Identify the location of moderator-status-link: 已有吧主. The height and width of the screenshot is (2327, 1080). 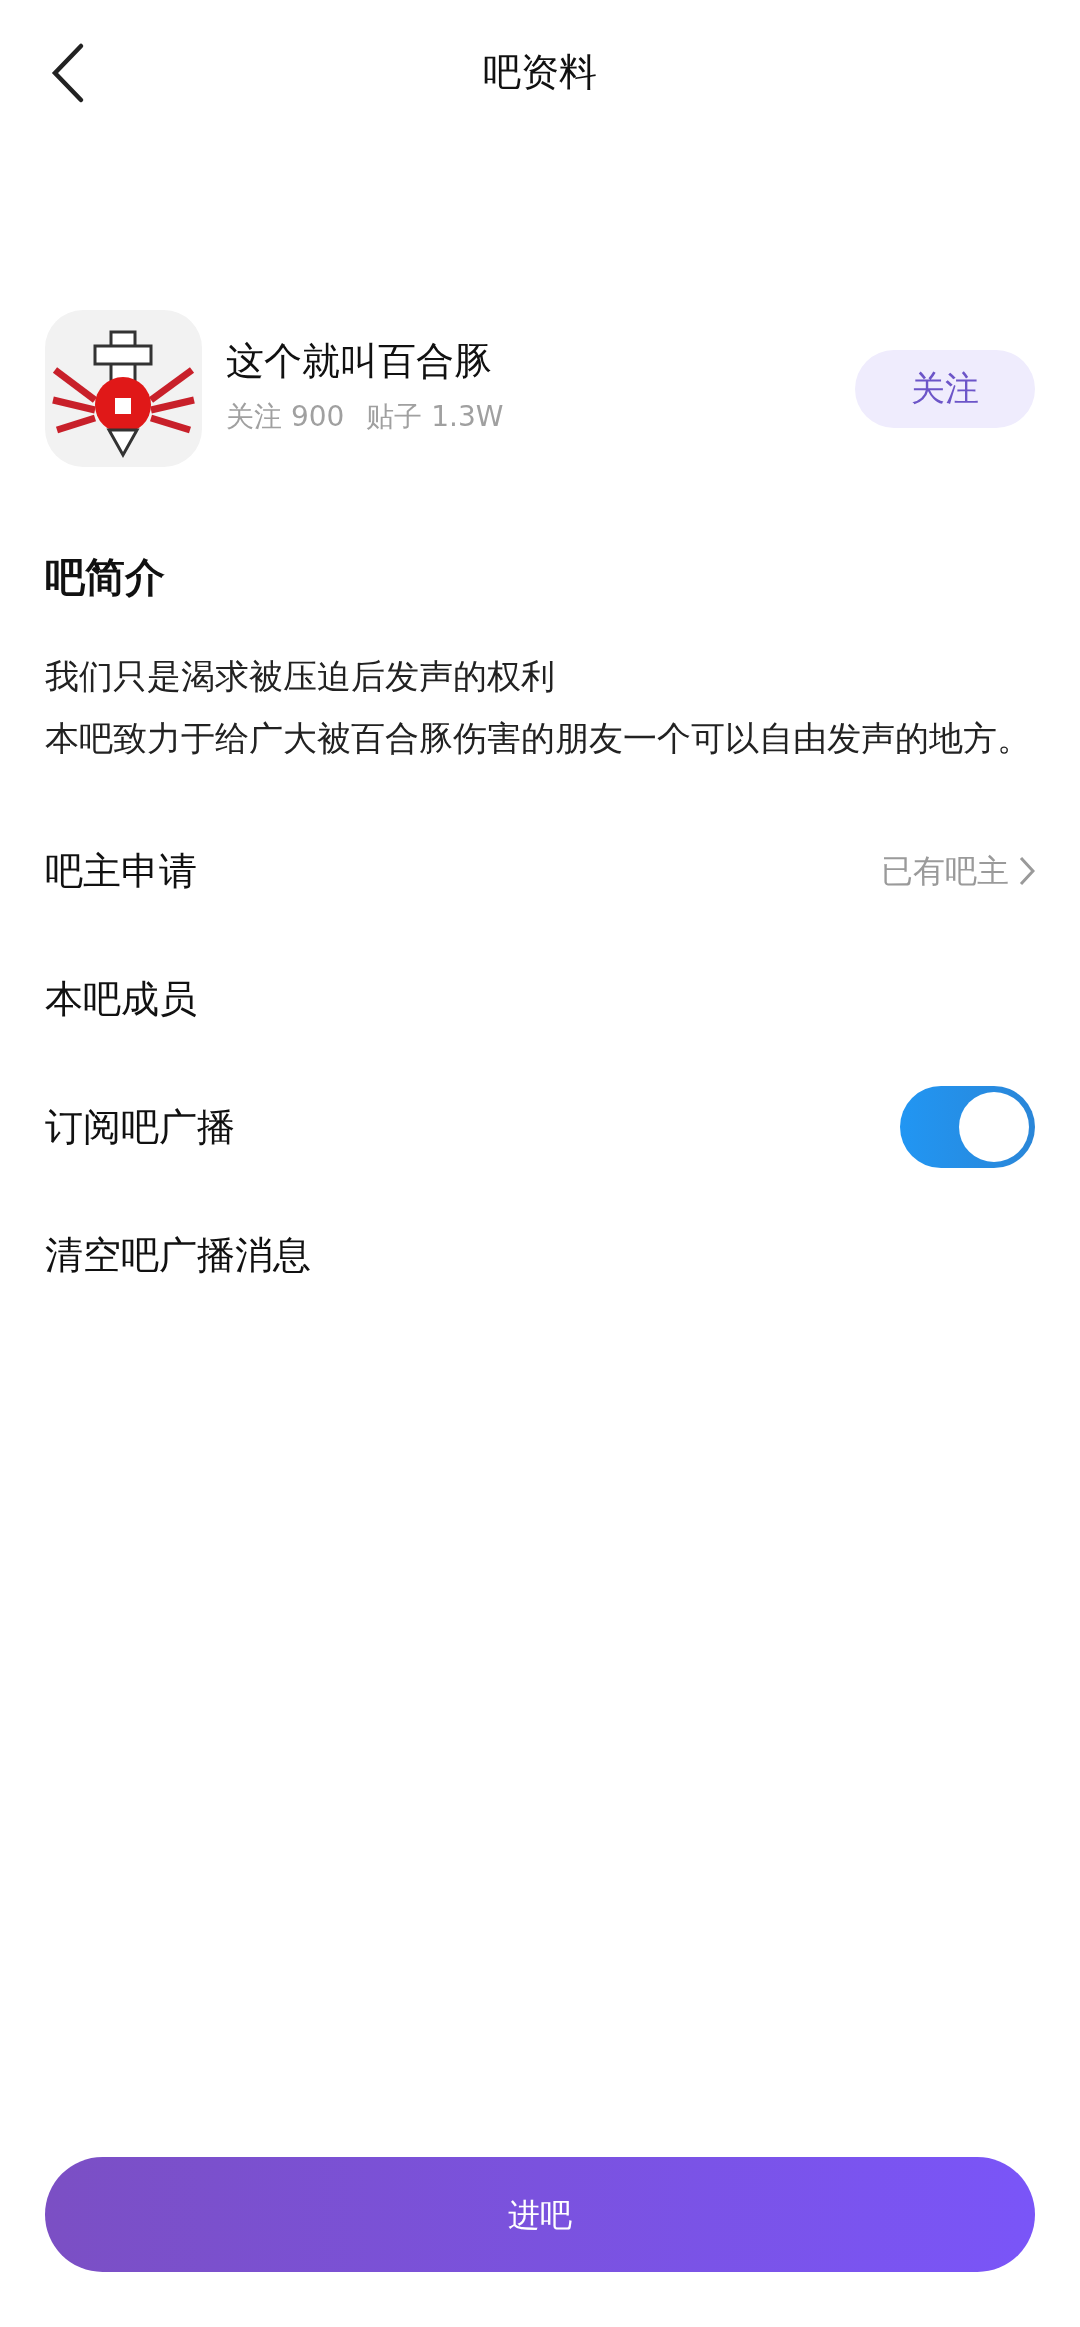
(958, 871).